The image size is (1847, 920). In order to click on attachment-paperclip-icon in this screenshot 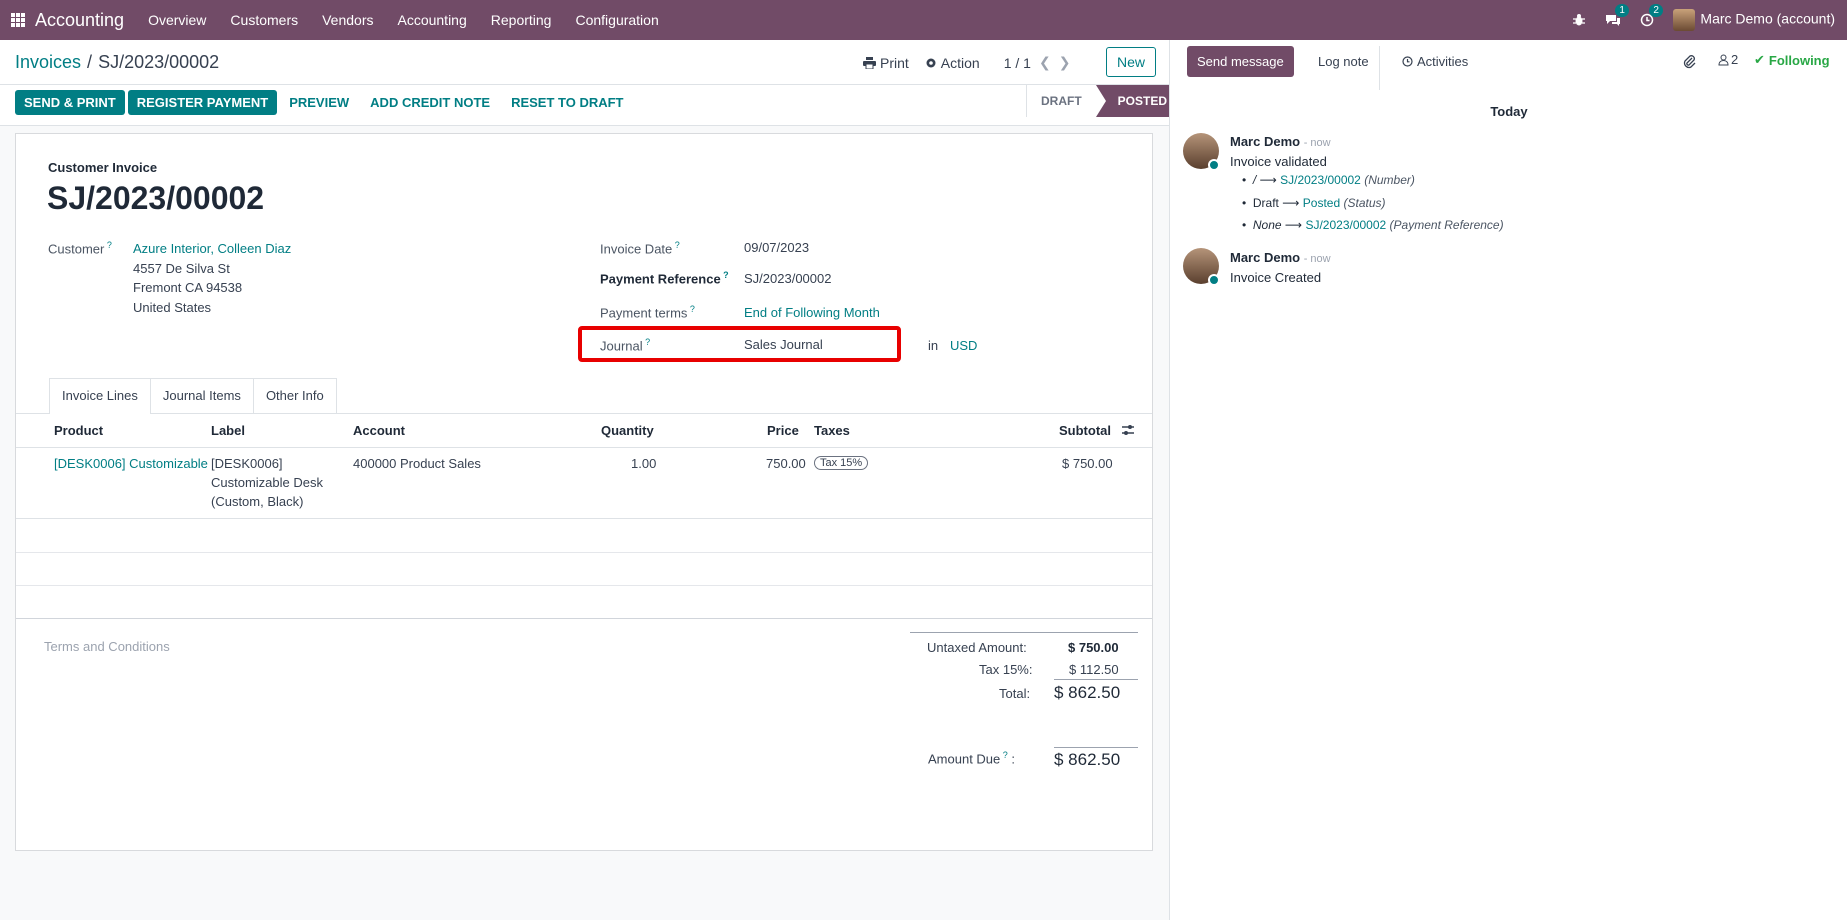, I will do `click(1689, 61)`.